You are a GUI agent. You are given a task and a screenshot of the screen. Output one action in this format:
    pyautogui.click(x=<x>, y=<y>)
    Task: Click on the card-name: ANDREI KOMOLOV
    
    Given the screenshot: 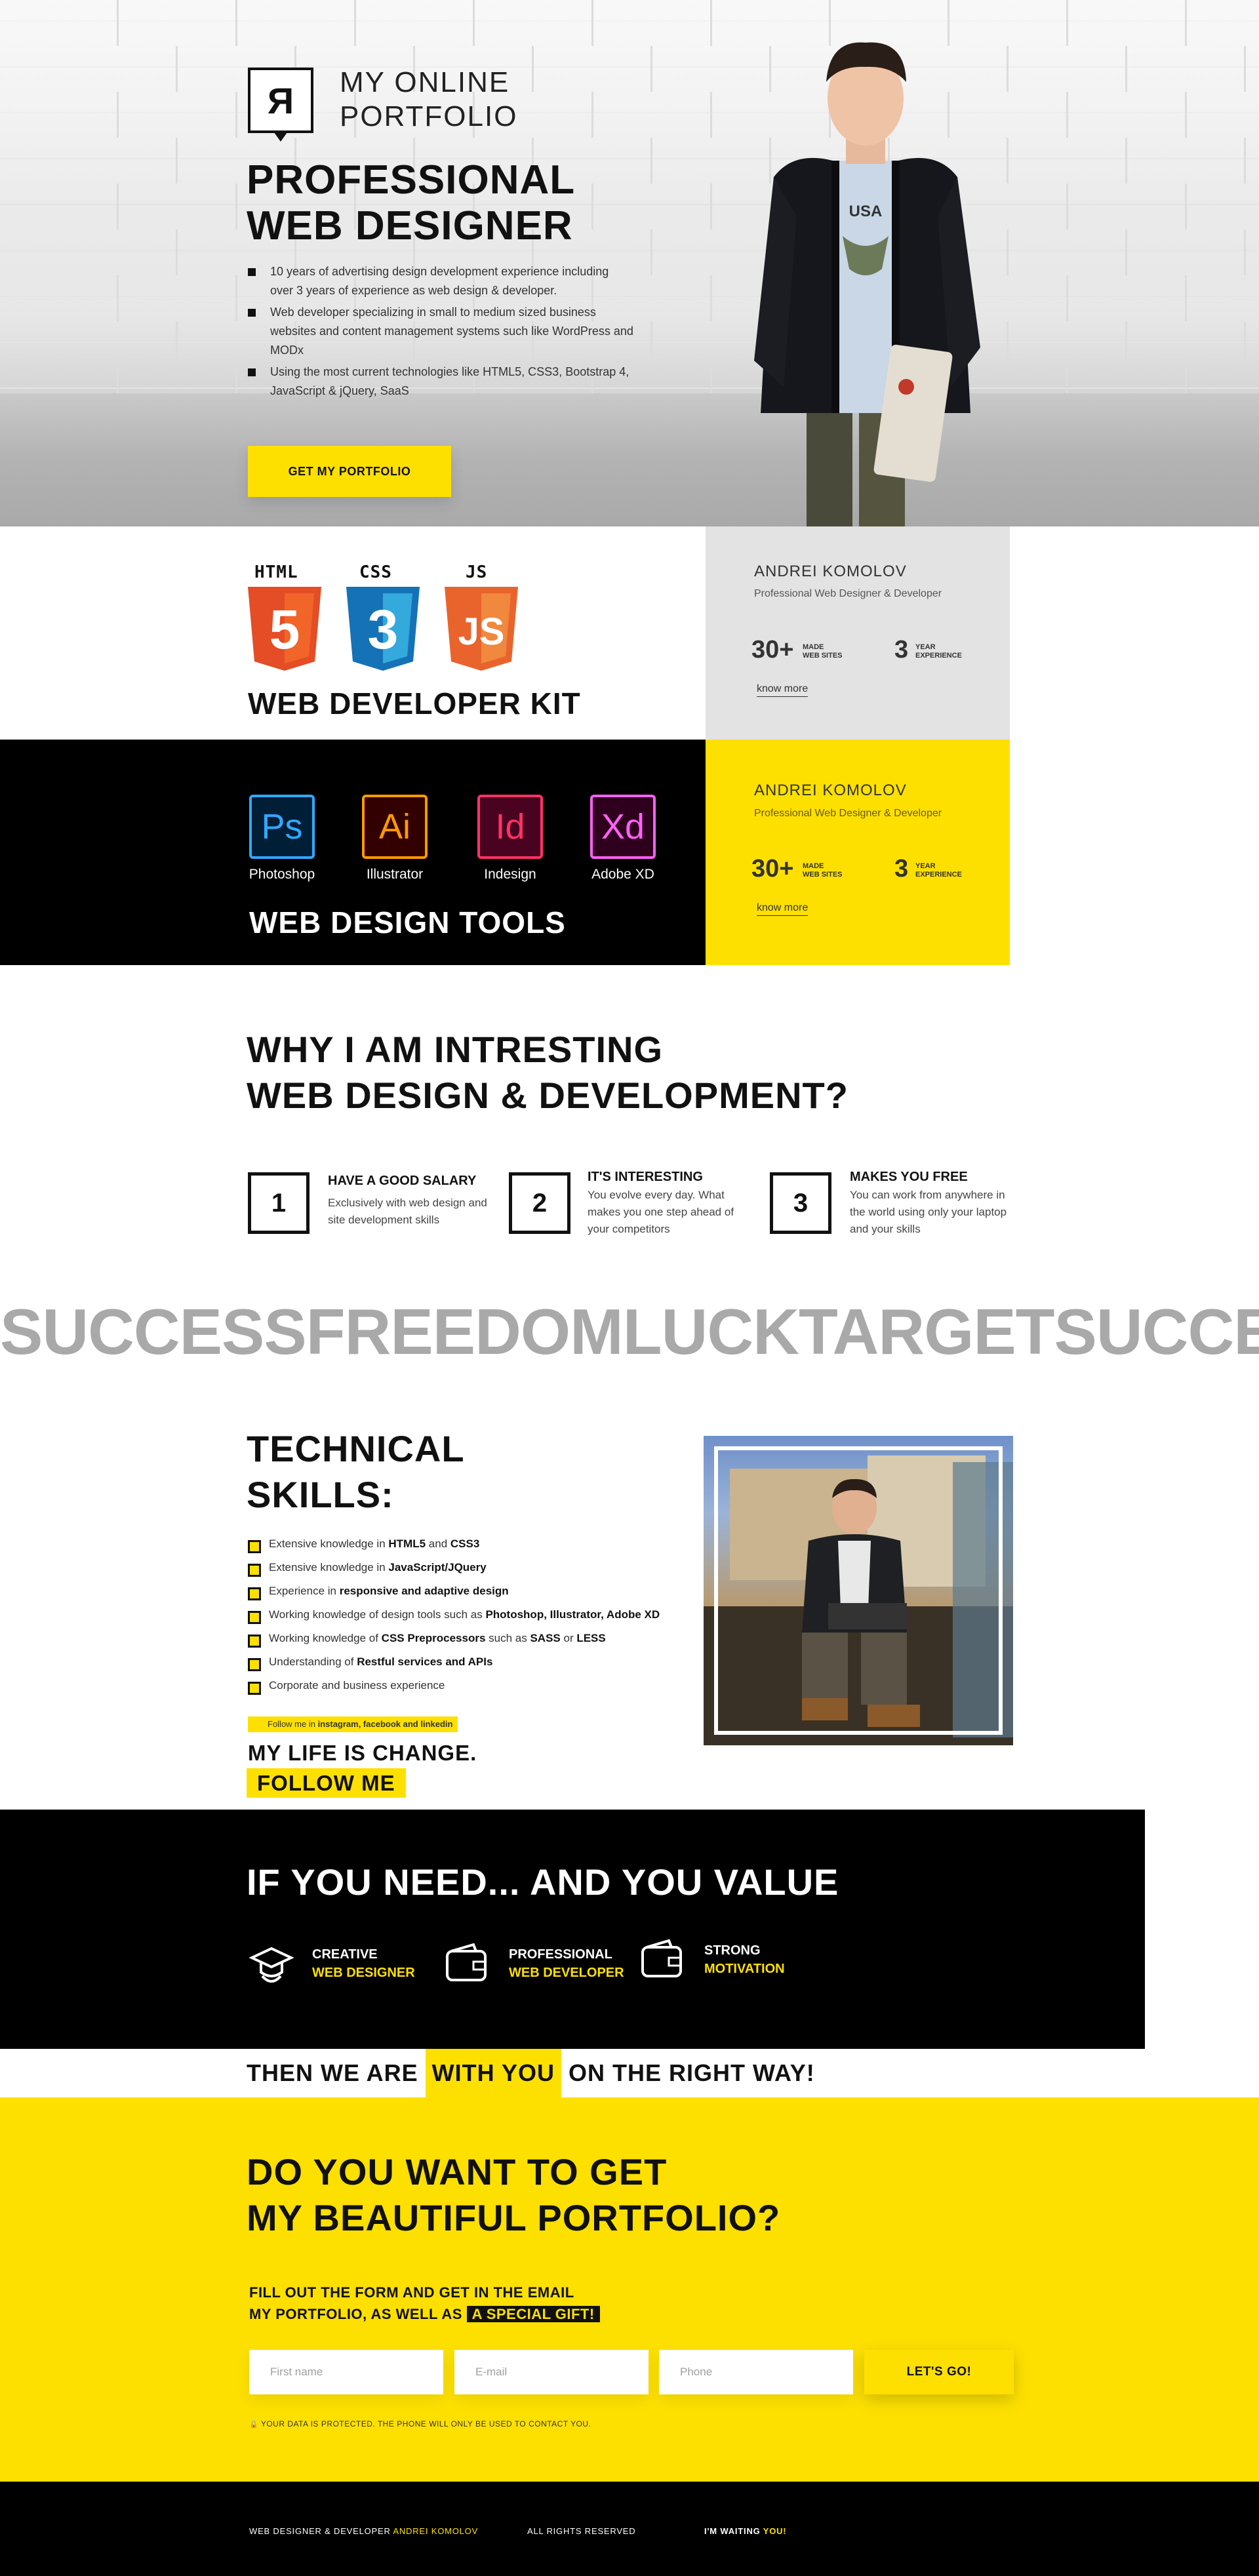 What is the action you would take?
    pyautogui.click(x=830, y=571)
    